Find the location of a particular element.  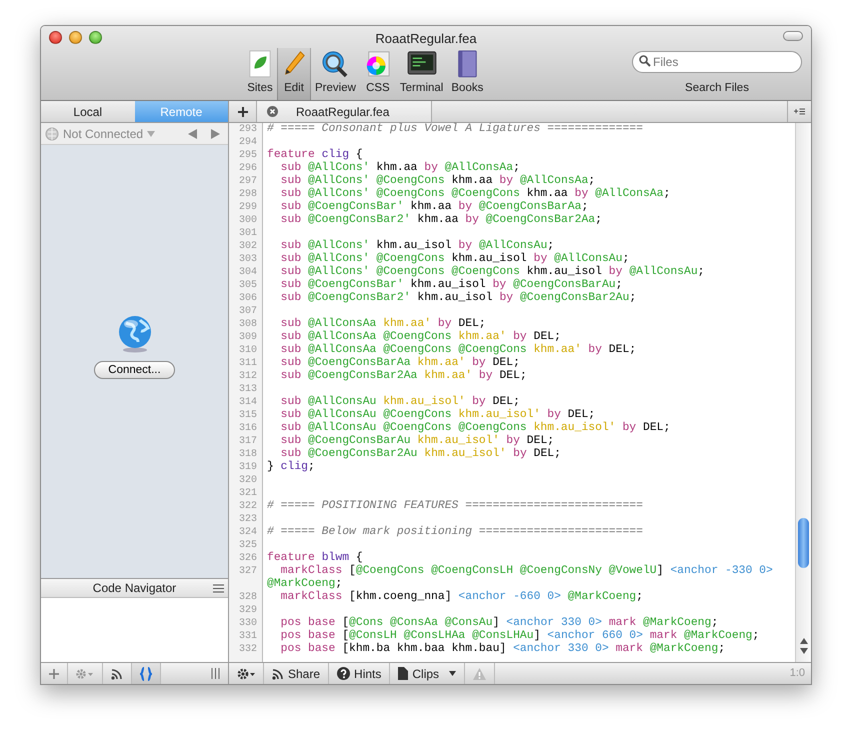

code-line: sub @AllCons' @CoengCons khm.aa by @AllConsAa; is located at coordinates (438, 181).